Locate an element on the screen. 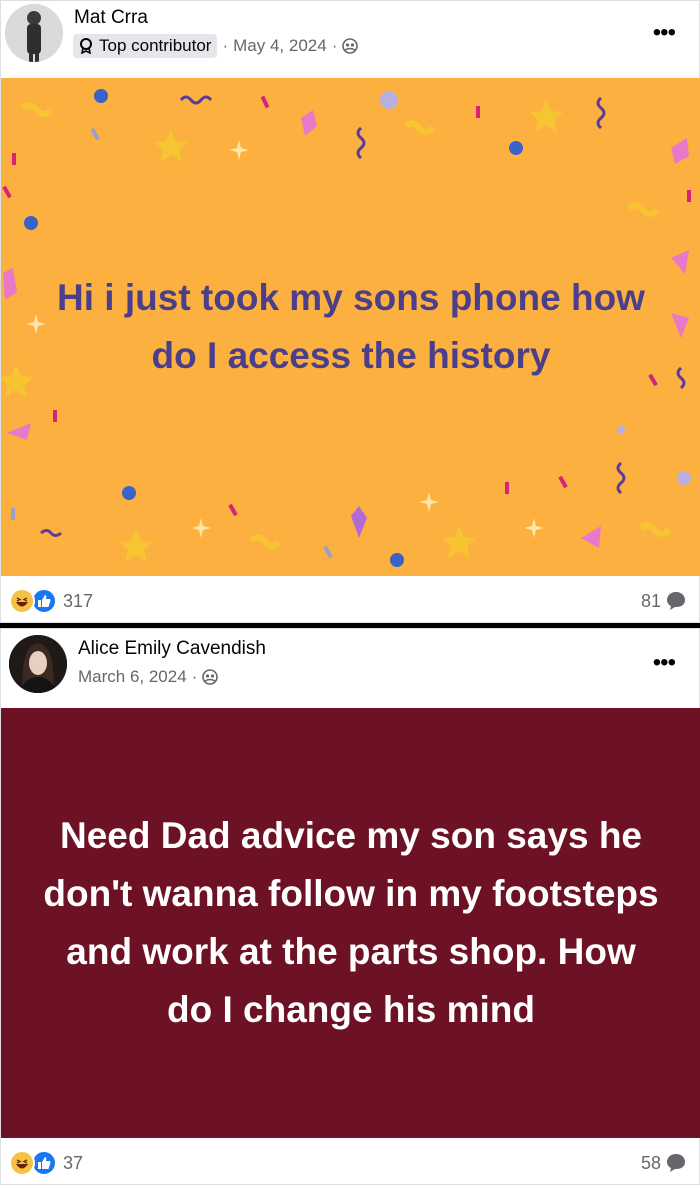 This screenshot has width=700, height=1186. badge-label: Top contributor is located at coordinates (155, 45).